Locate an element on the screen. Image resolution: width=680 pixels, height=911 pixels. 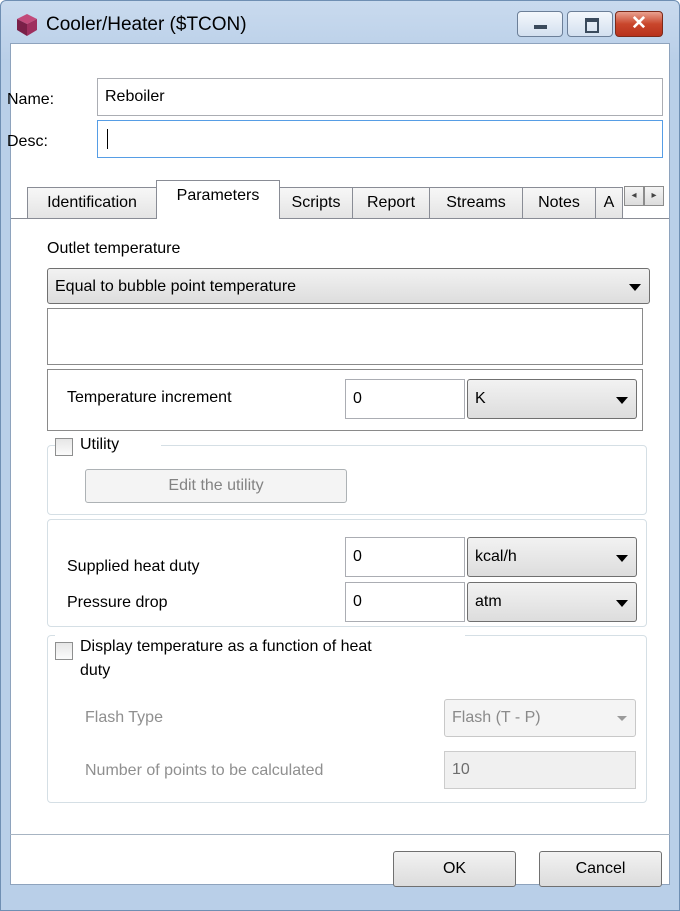
name-value: Reboiler is located at coordinates (135, 96).